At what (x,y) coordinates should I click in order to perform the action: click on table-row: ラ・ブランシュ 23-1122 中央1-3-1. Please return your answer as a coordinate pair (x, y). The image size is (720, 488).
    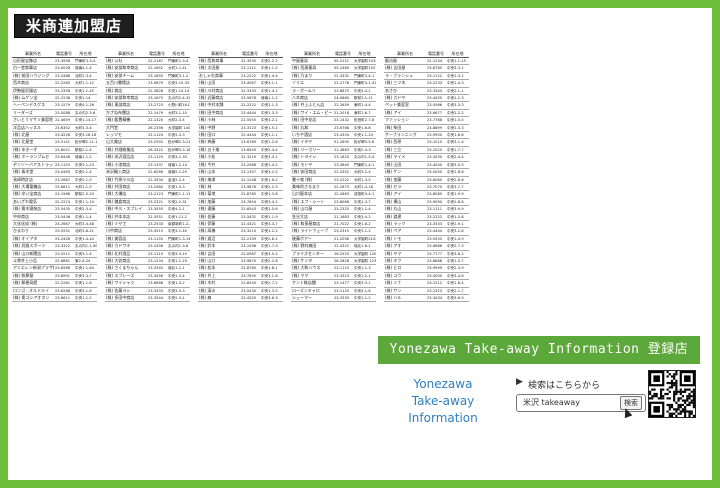
    Looking at the image, I should click on (426, 76).